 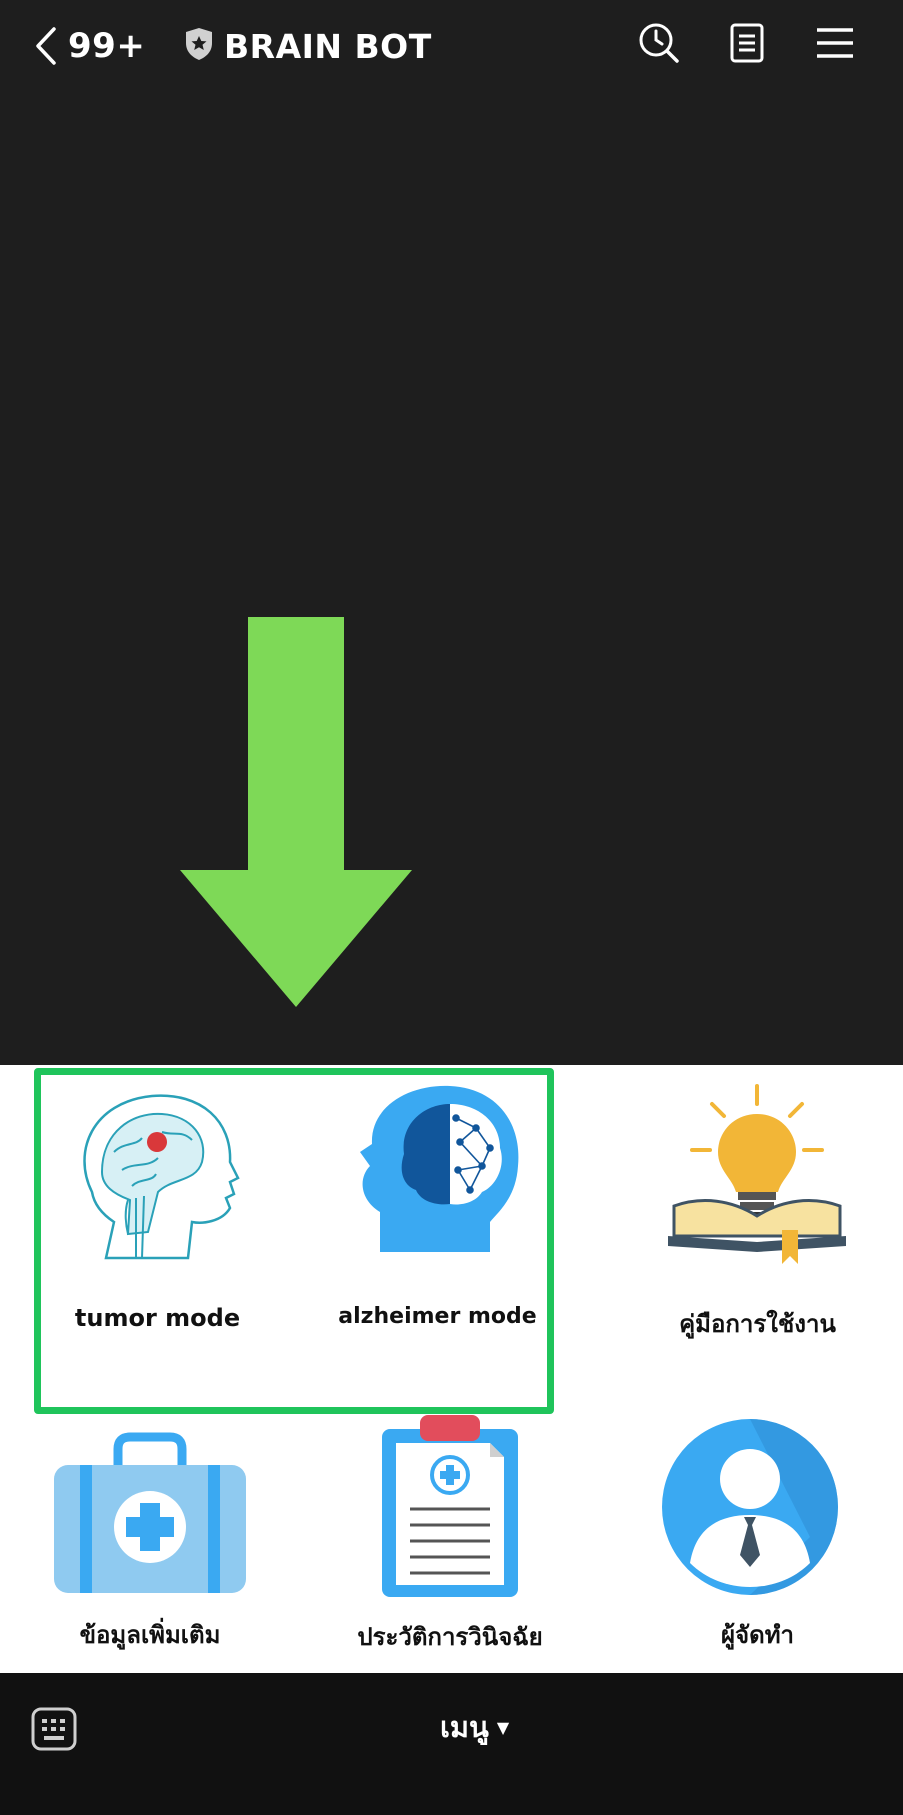 What do you see at coordinates (757, 1177) in the screenshot?
I see `lightbulb-book-icon` at bounding box center [757, 1177].